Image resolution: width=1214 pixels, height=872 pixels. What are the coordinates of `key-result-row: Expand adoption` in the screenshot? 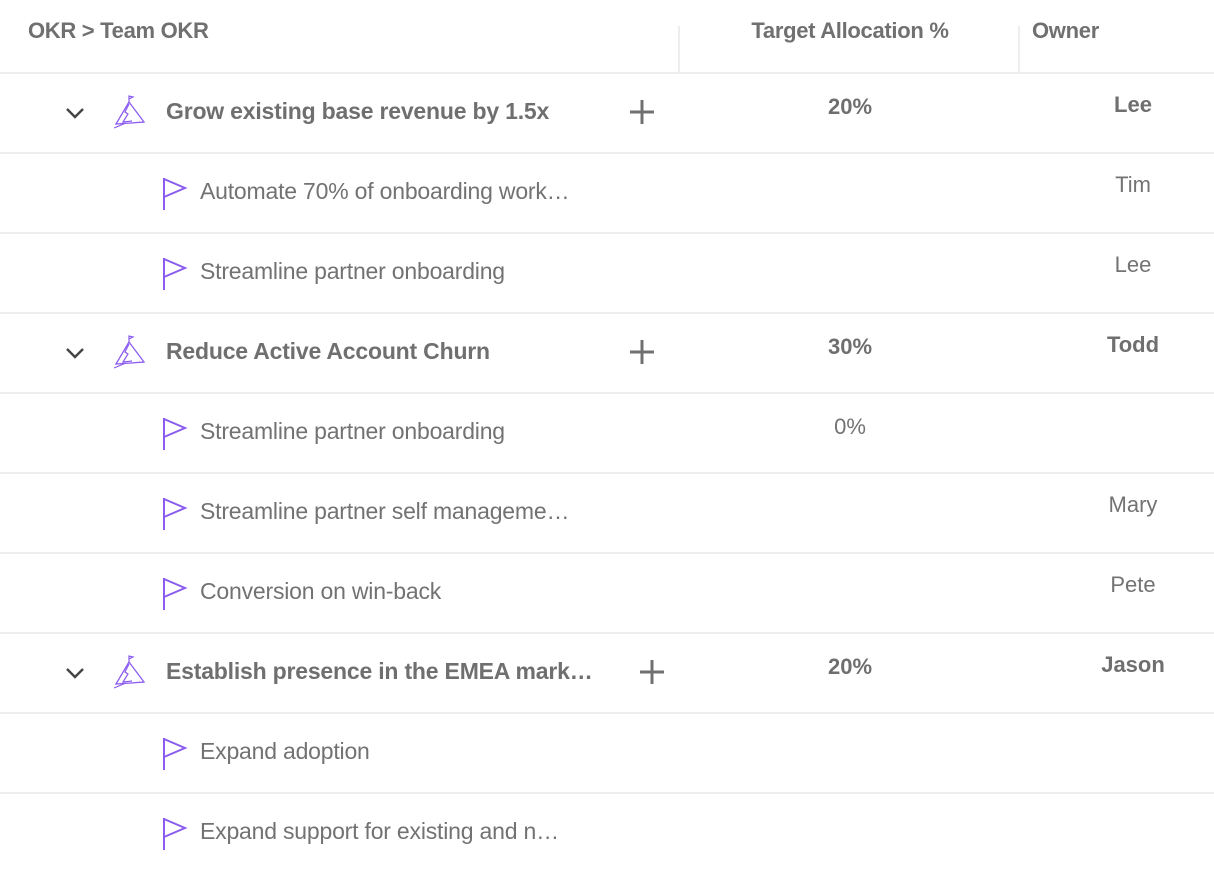 It's located at (607, 754).